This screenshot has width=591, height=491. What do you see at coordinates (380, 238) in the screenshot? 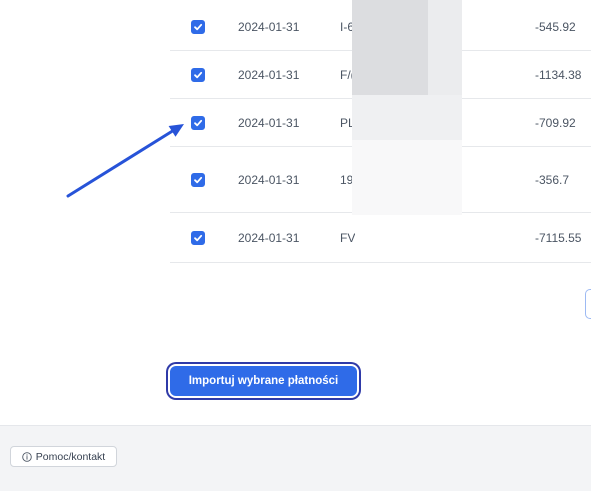
I see `table-row: 2024-01-31 FV -7115.55` at bounding box center [380, 238].